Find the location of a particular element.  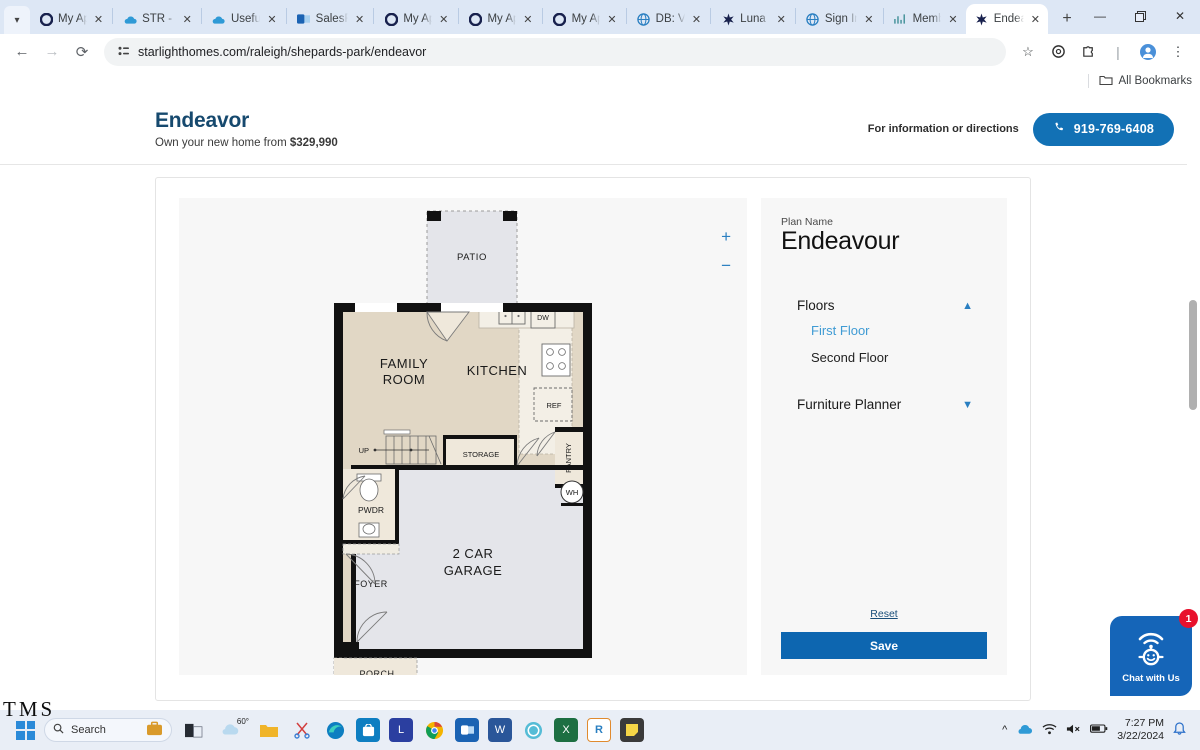

page-scrollbar-thumb is located at coordinates (1193, 355).